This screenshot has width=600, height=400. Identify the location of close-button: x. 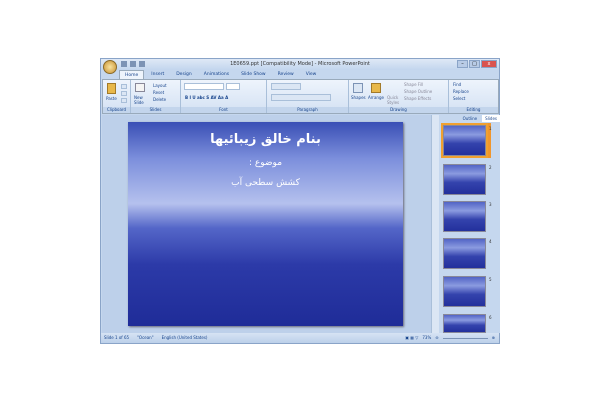
(489, 64).